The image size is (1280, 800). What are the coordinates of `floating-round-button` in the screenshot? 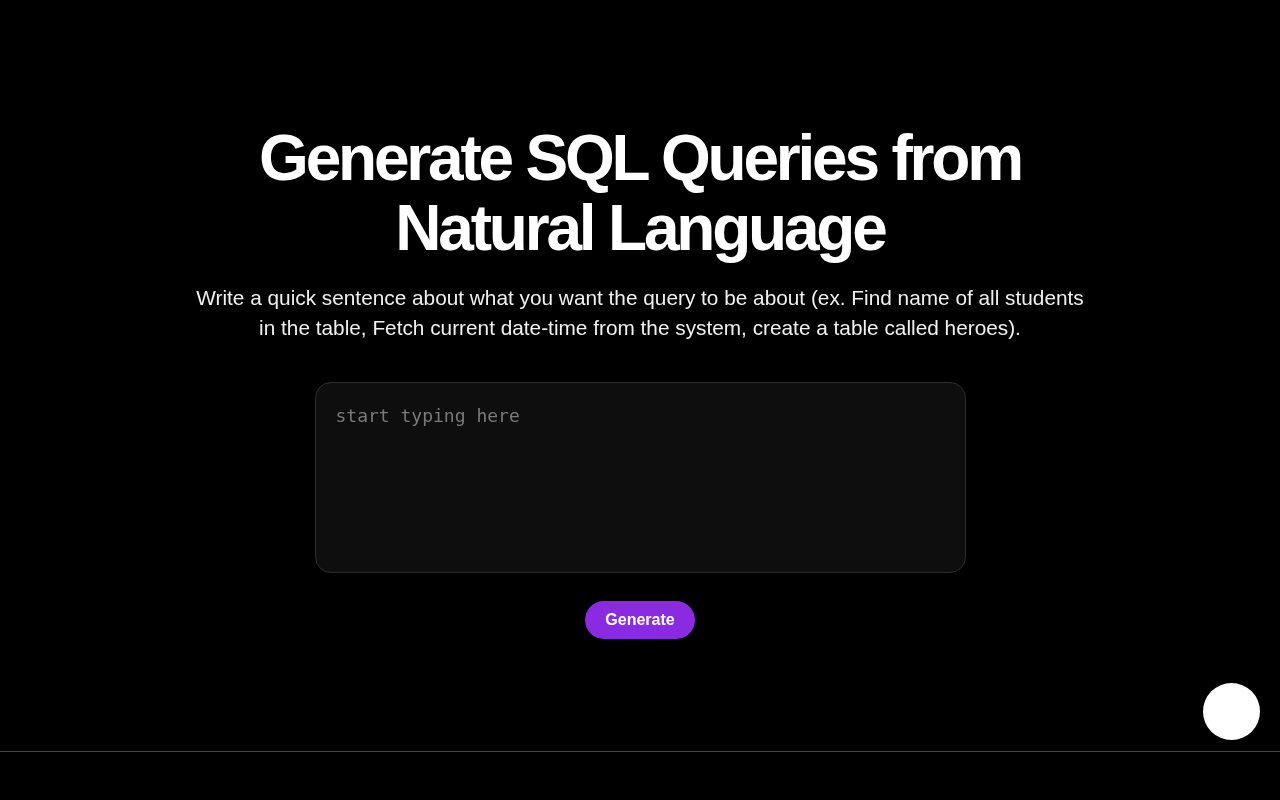 It's located at (1231, 711).